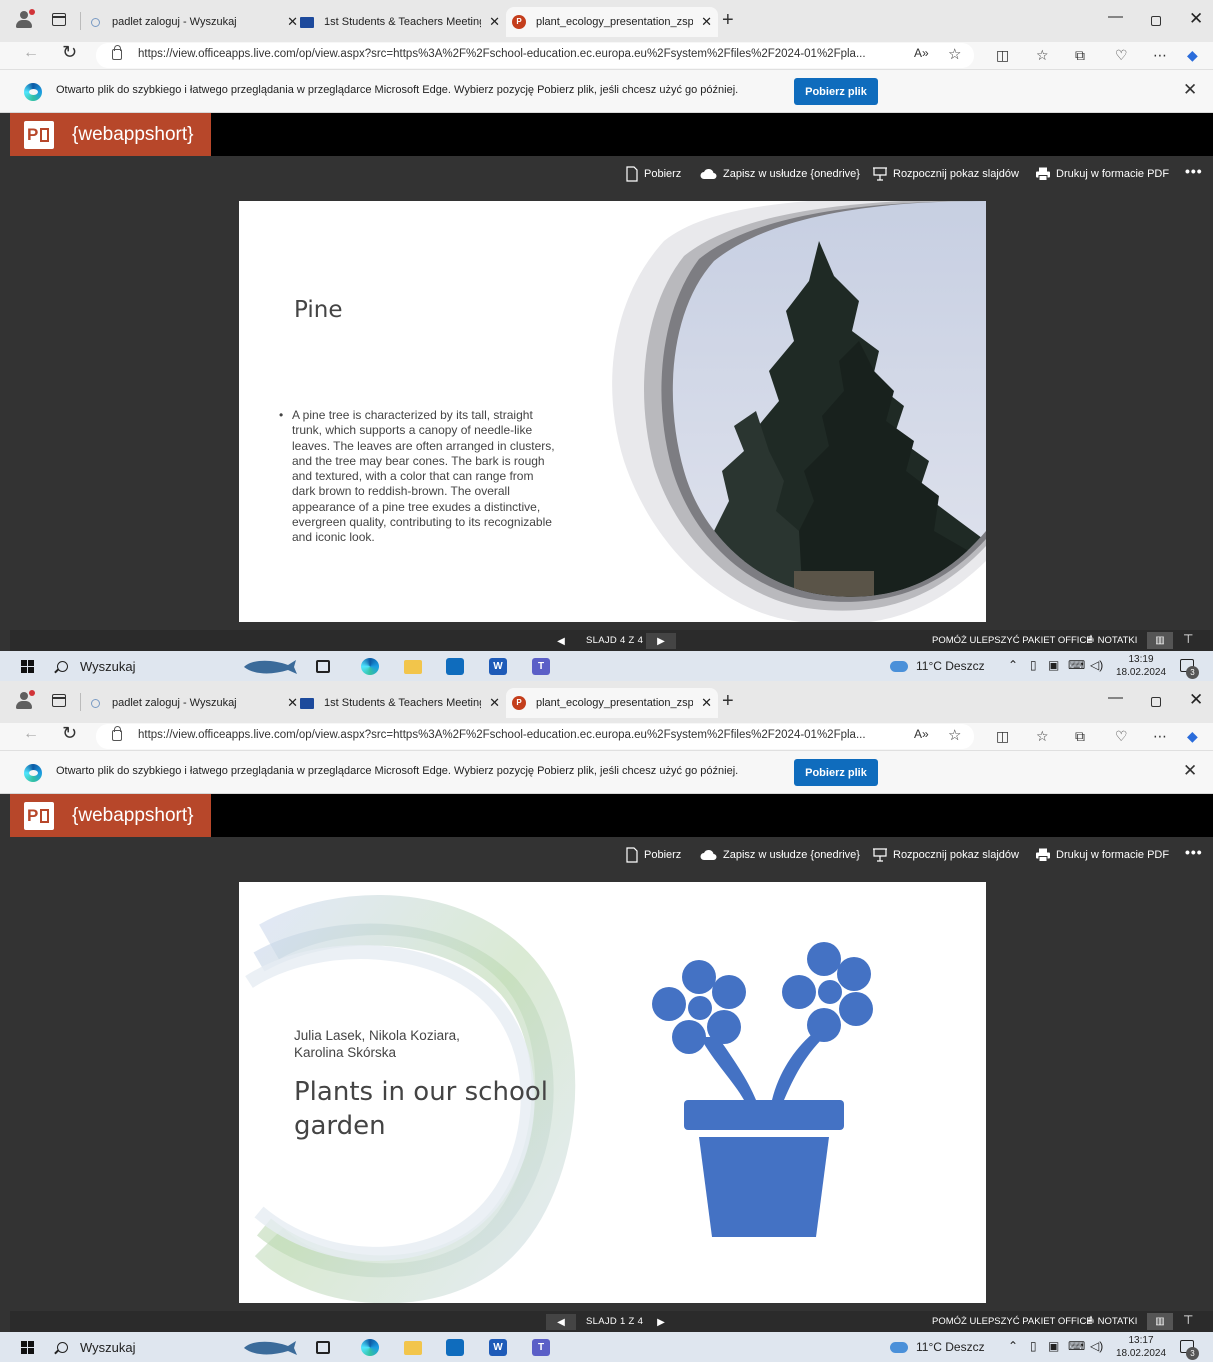 Image resolution: width=1213 pixels, height=1362 pixels. Describe the element at coordinates (193, 703) in the screenshot. I see `tab-padlet: padlet zaloguj - Wyszukaj ✕` at that location.